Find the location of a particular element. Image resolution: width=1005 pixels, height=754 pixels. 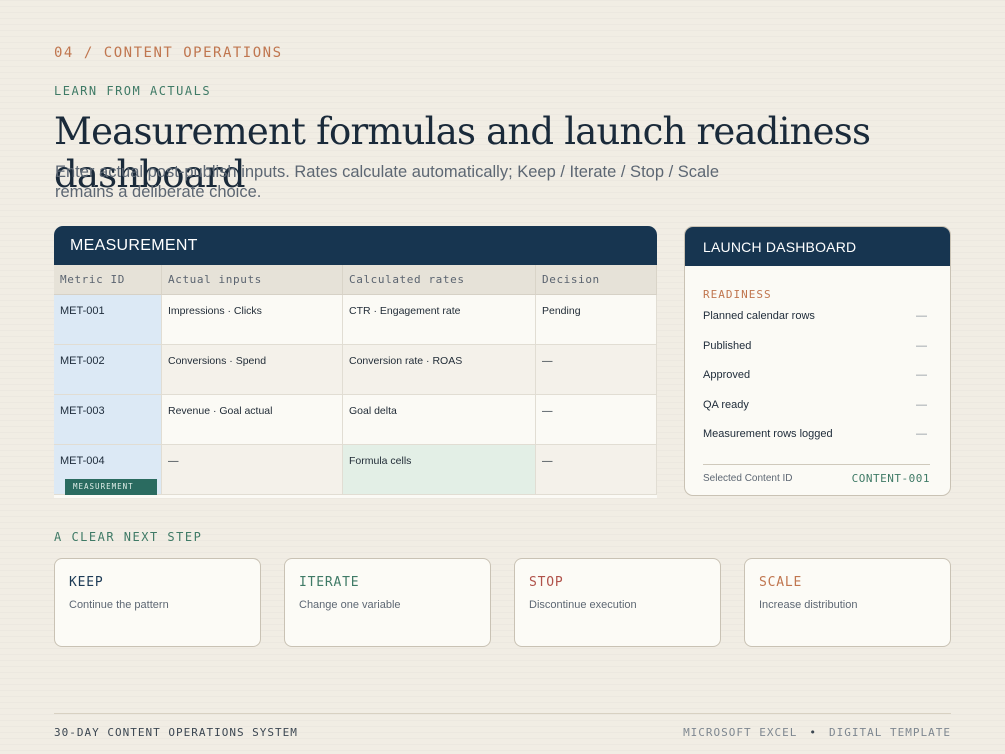

column-header-metric-id: Metric ID is located at coordinates (108, 280).